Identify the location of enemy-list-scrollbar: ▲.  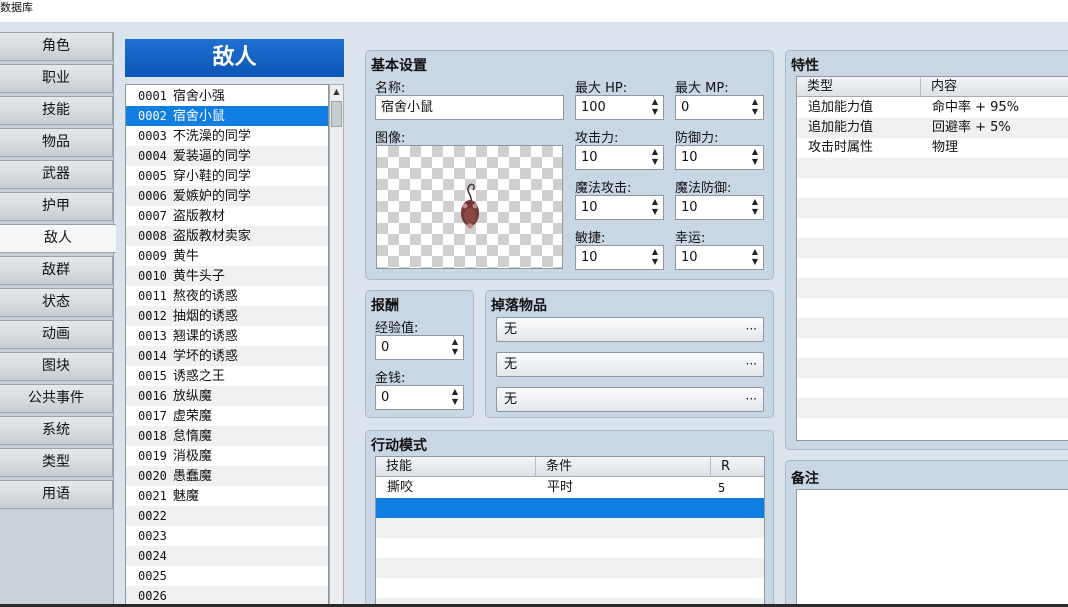
(336, 345).